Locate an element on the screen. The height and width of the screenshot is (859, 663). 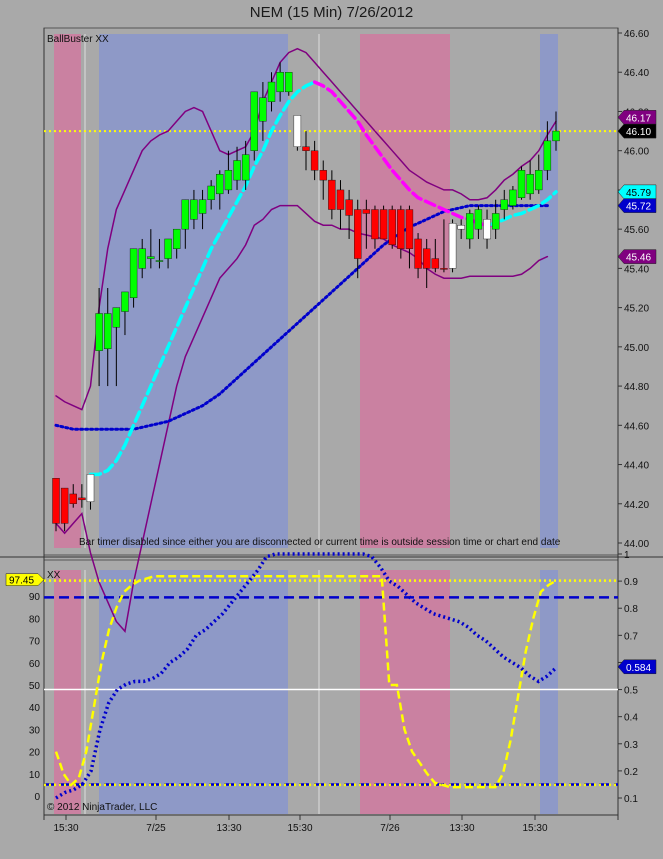
price-tick-label: 45.00 is located at coordinates (636, 348).